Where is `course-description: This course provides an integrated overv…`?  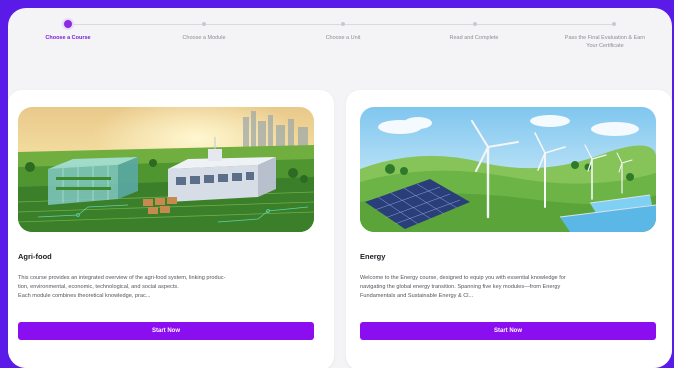
course-description: This course provides an integrated overv… is located at coordinates (122, 287).